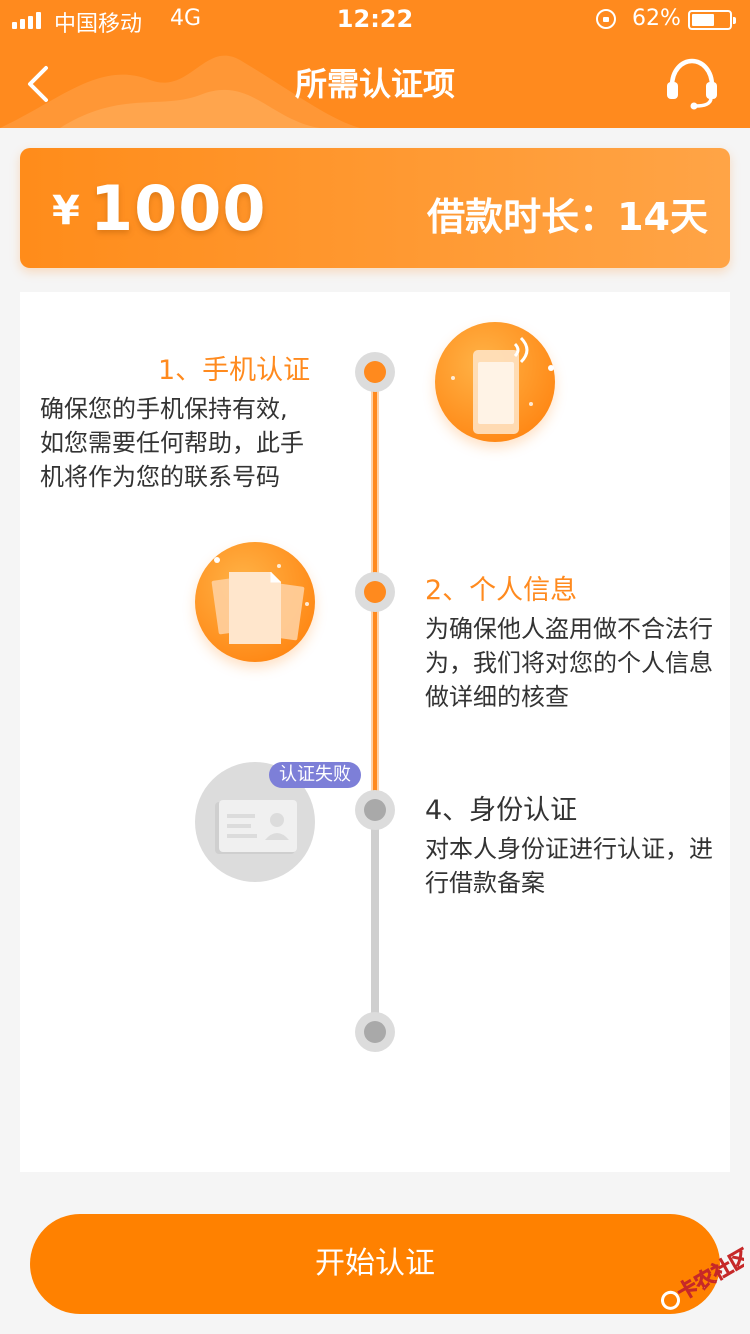 The height and width of the screenshot is (1334, 750). What do you see at coordinates (66, 211) in the screenshot?
I see `currency-symbol: ¥` at bounding box center [66, 211].